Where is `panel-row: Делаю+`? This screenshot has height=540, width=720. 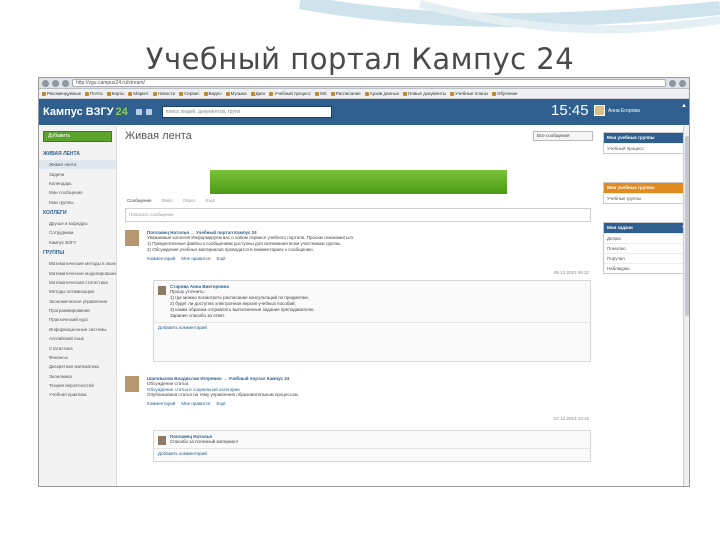
panel-row: Делаю+ is located at coordinates (646, 238).